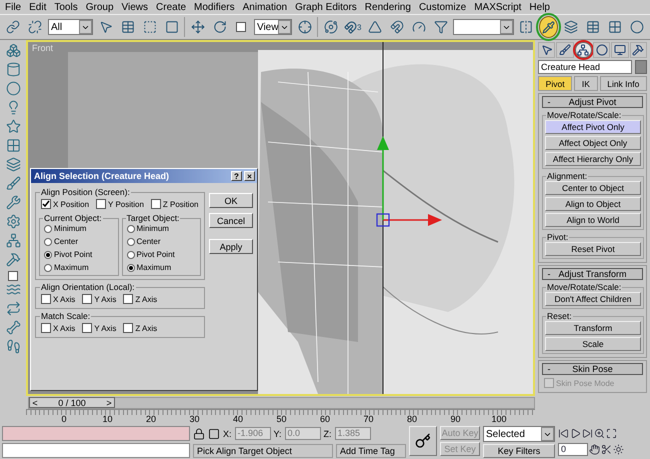 Image resolution: width=650 pixels, height=459 pixels. Describe the element at coordinates (13, 183) in the screenshot. I see `brush-icon` at that location.